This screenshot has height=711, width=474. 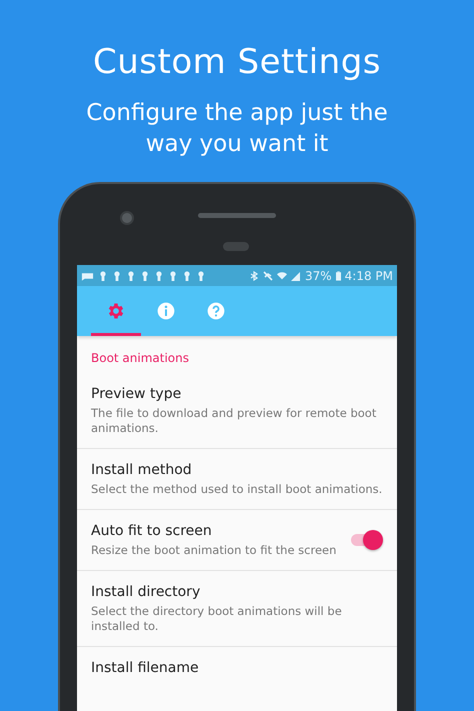 I want to click on sensor-icon, so click(x=236, y=246).